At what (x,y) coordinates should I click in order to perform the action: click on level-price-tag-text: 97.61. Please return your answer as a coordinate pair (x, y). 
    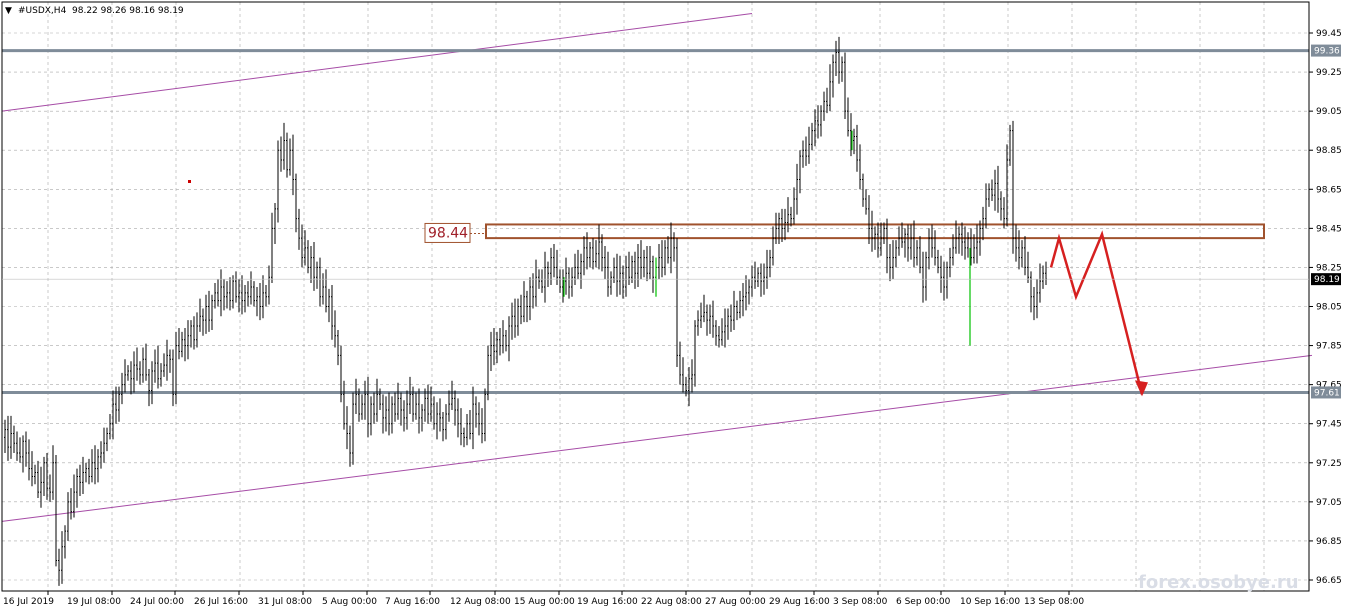
    Looking at the image, I should click on (1327, 393).